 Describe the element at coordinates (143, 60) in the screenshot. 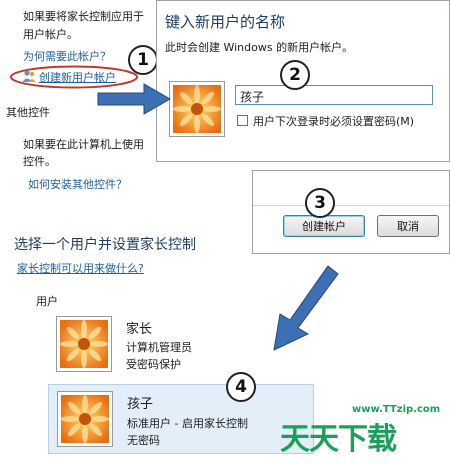

I see `step-badge-1: 1` at that location.